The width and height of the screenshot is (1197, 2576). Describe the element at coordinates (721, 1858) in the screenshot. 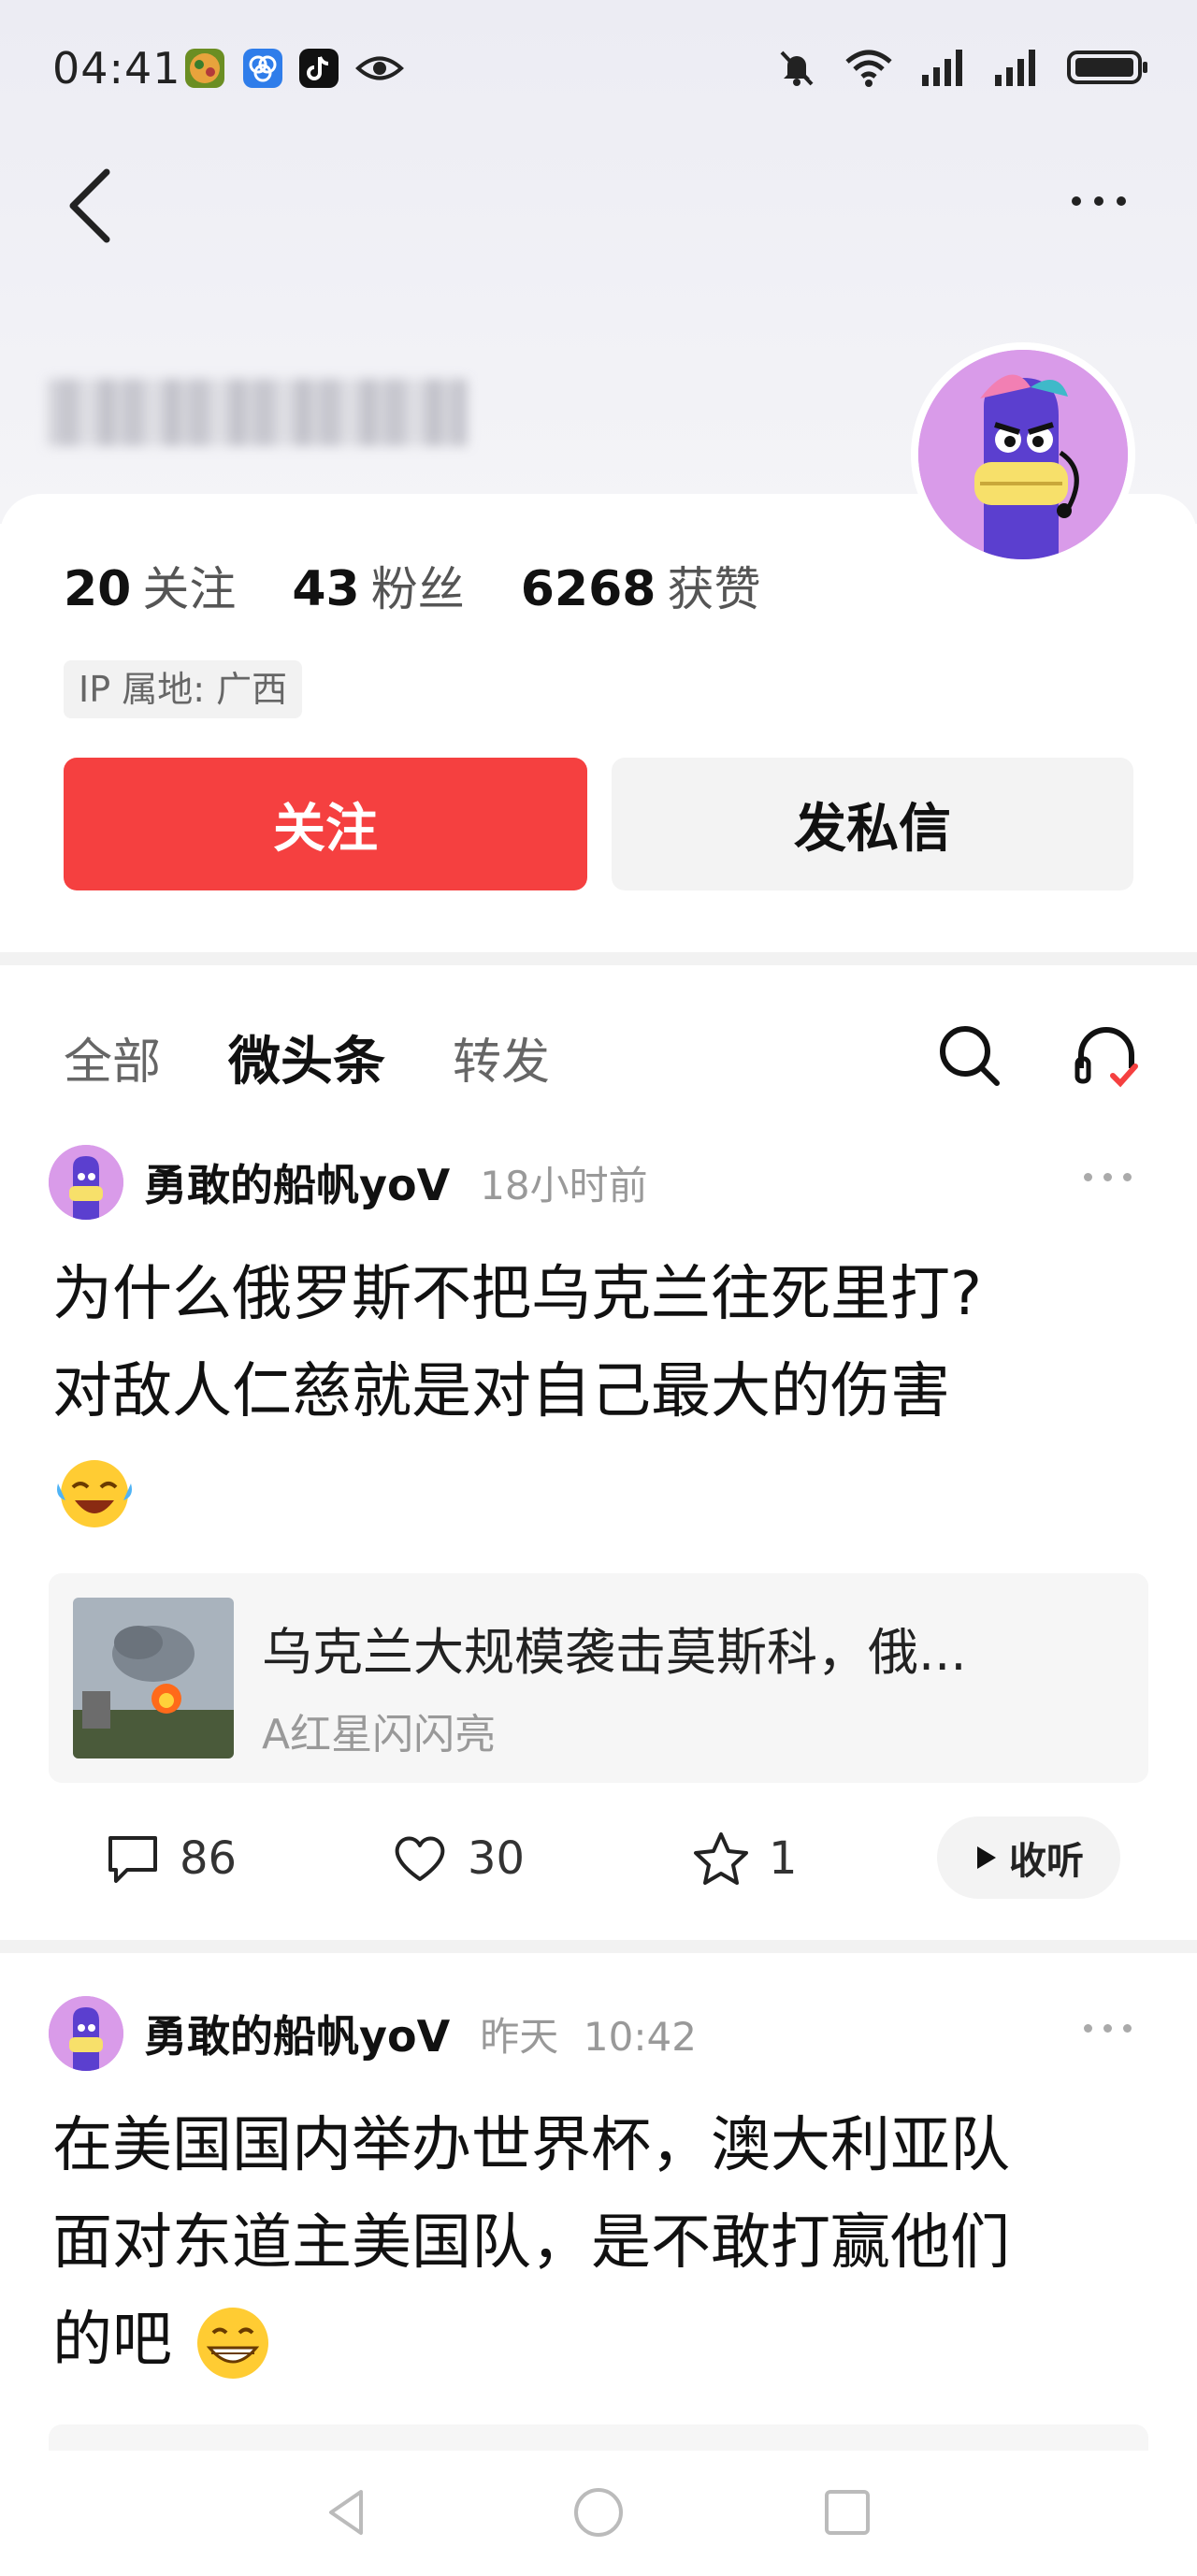

I see `star-icon` at that location.